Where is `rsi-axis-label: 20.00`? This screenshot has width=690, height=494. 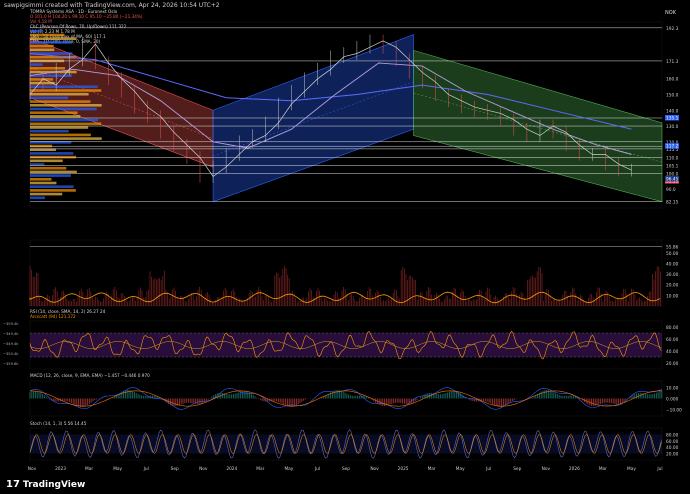
rsi-axis-label: 20.00 is located at coordinates (672, 364).